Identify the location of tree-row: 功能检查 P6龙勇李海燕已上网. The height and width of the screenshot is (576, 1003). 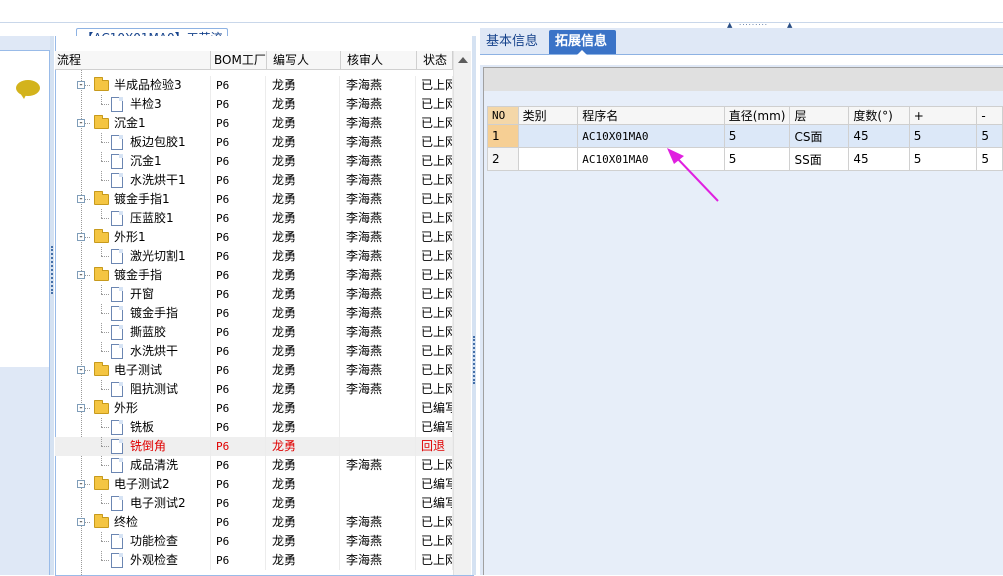
(254, 541).